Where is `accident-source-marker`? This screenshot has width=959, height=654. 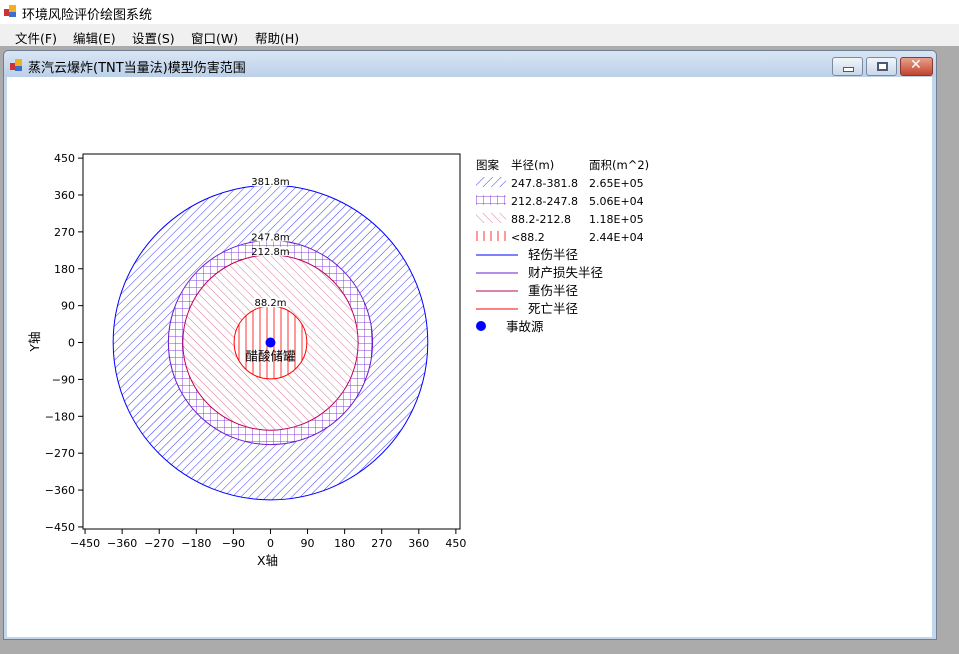 accident-source-marker is located at coordinates (270, 342).